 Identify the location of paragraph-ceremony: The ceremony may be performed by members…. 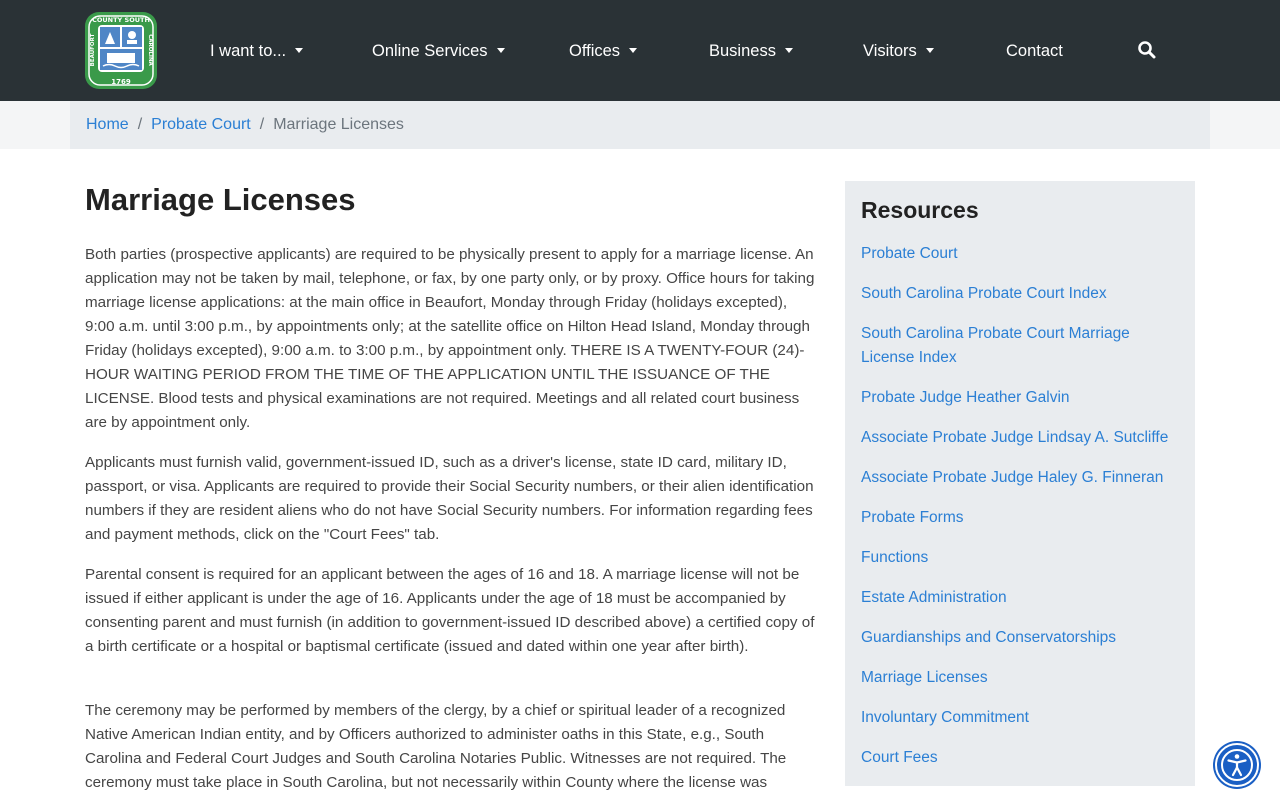
(436, 746).